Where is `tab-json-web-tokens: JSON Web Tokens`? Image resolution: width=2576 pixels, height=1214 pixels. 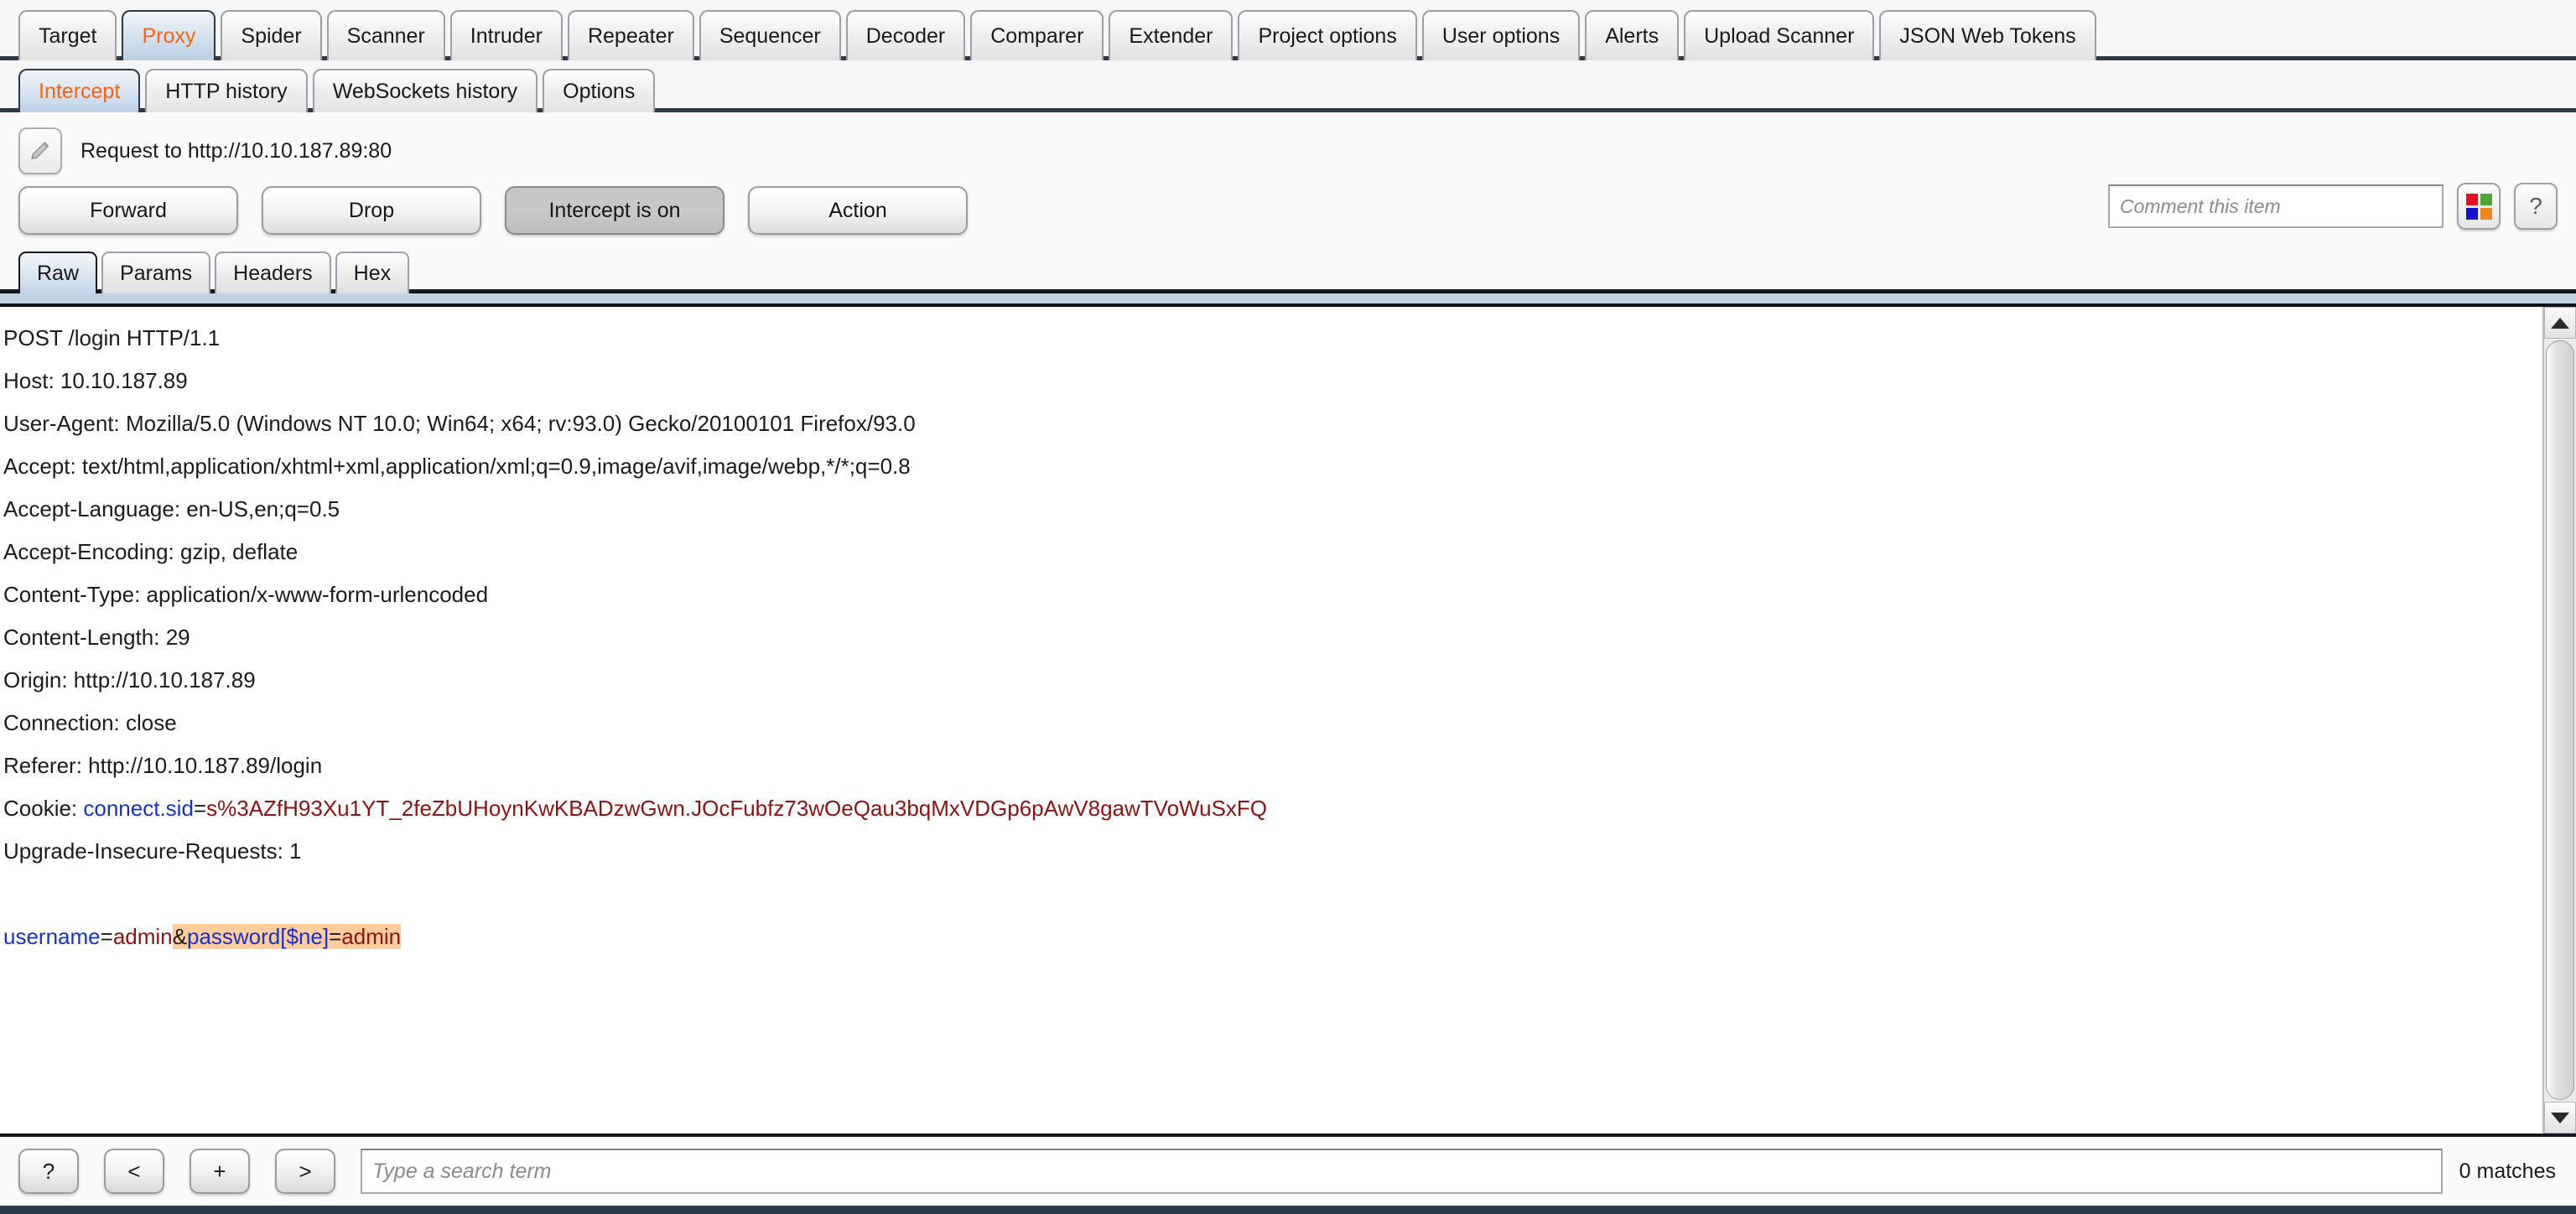
tab-json-web-tokens: JSON Web Tokens is located at coordinates (1987, 35).